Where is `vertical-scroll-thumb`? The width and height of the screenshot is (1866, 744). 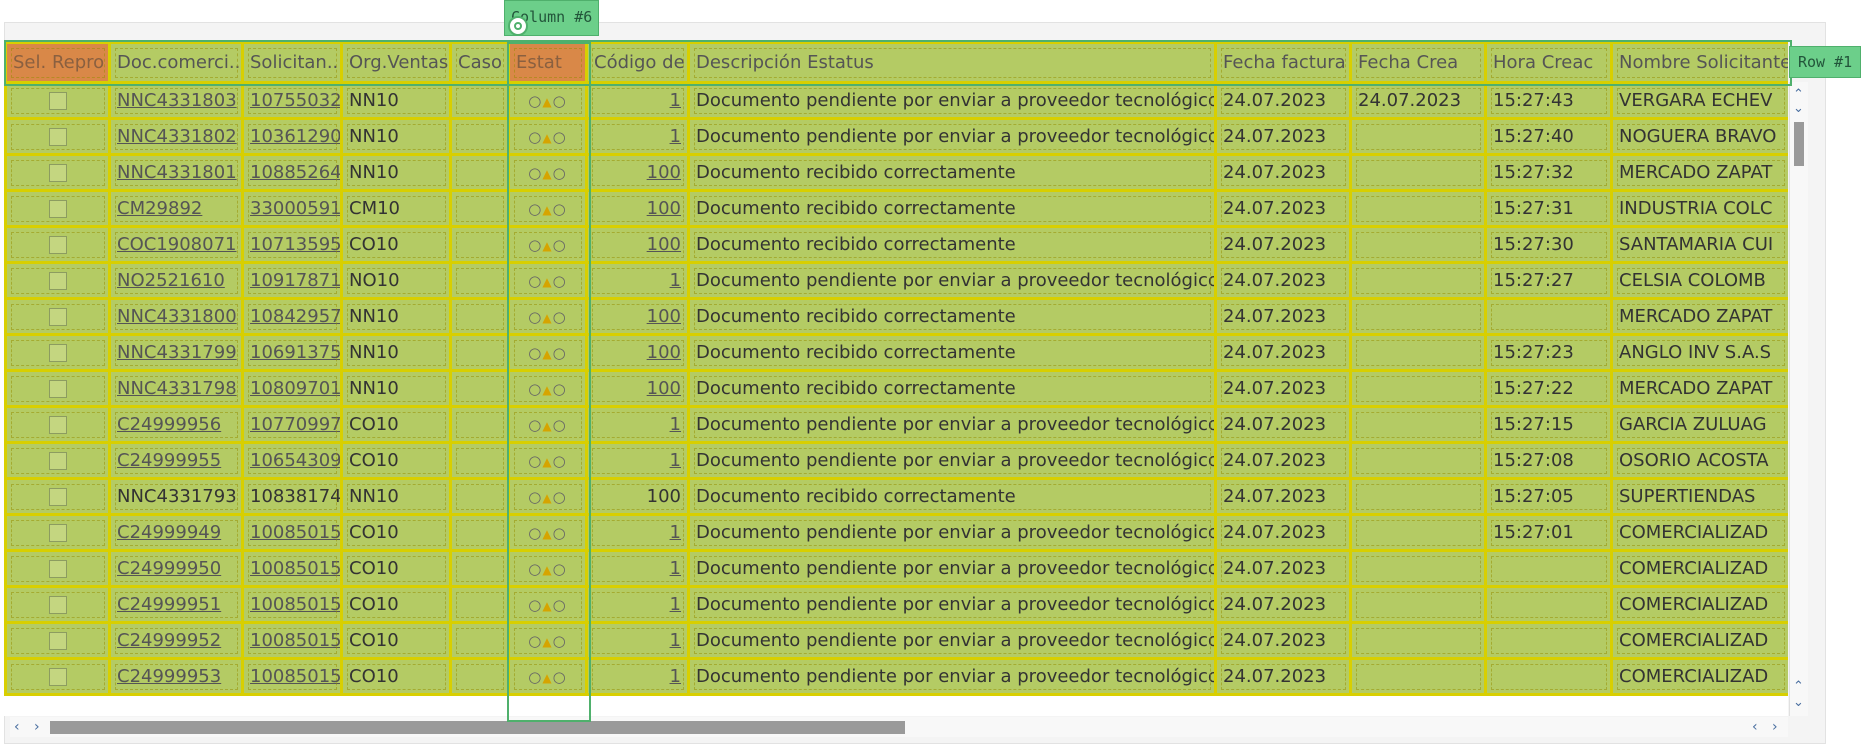 vertical-scroll-thumb is located at coordinates (1799, 144).